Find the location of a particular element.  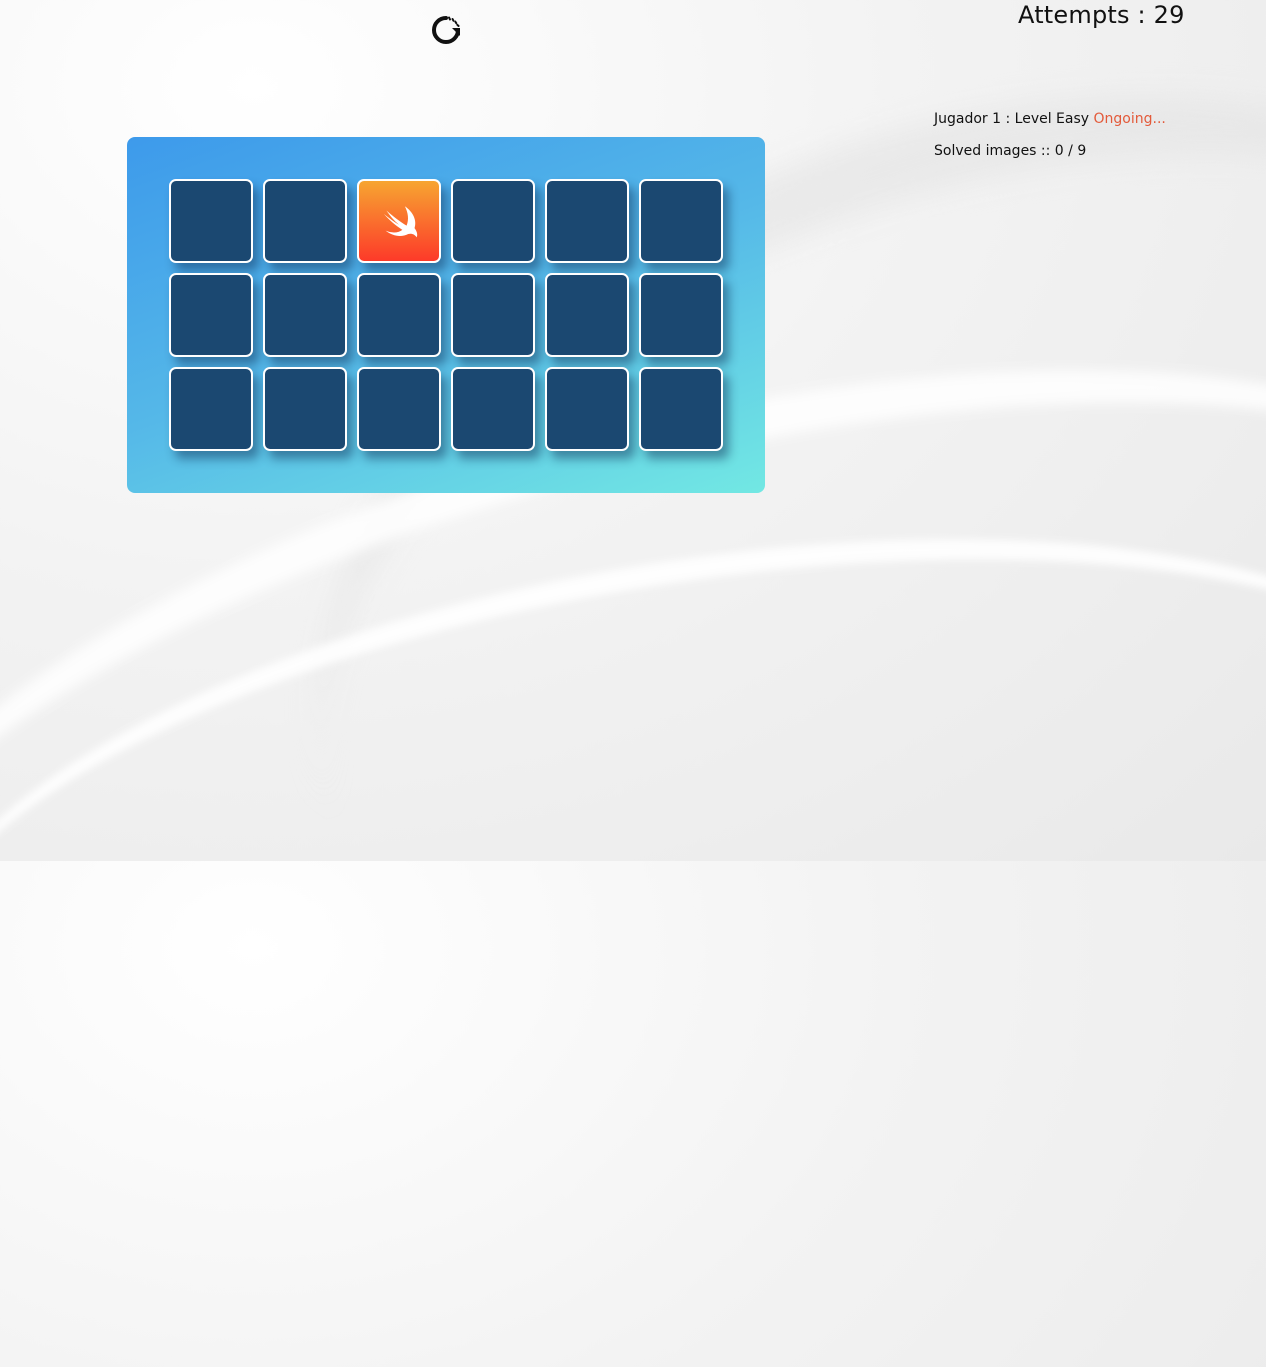

player-level-label: Jugador 1 : Level Easy is located at coordinates (1014, 119).